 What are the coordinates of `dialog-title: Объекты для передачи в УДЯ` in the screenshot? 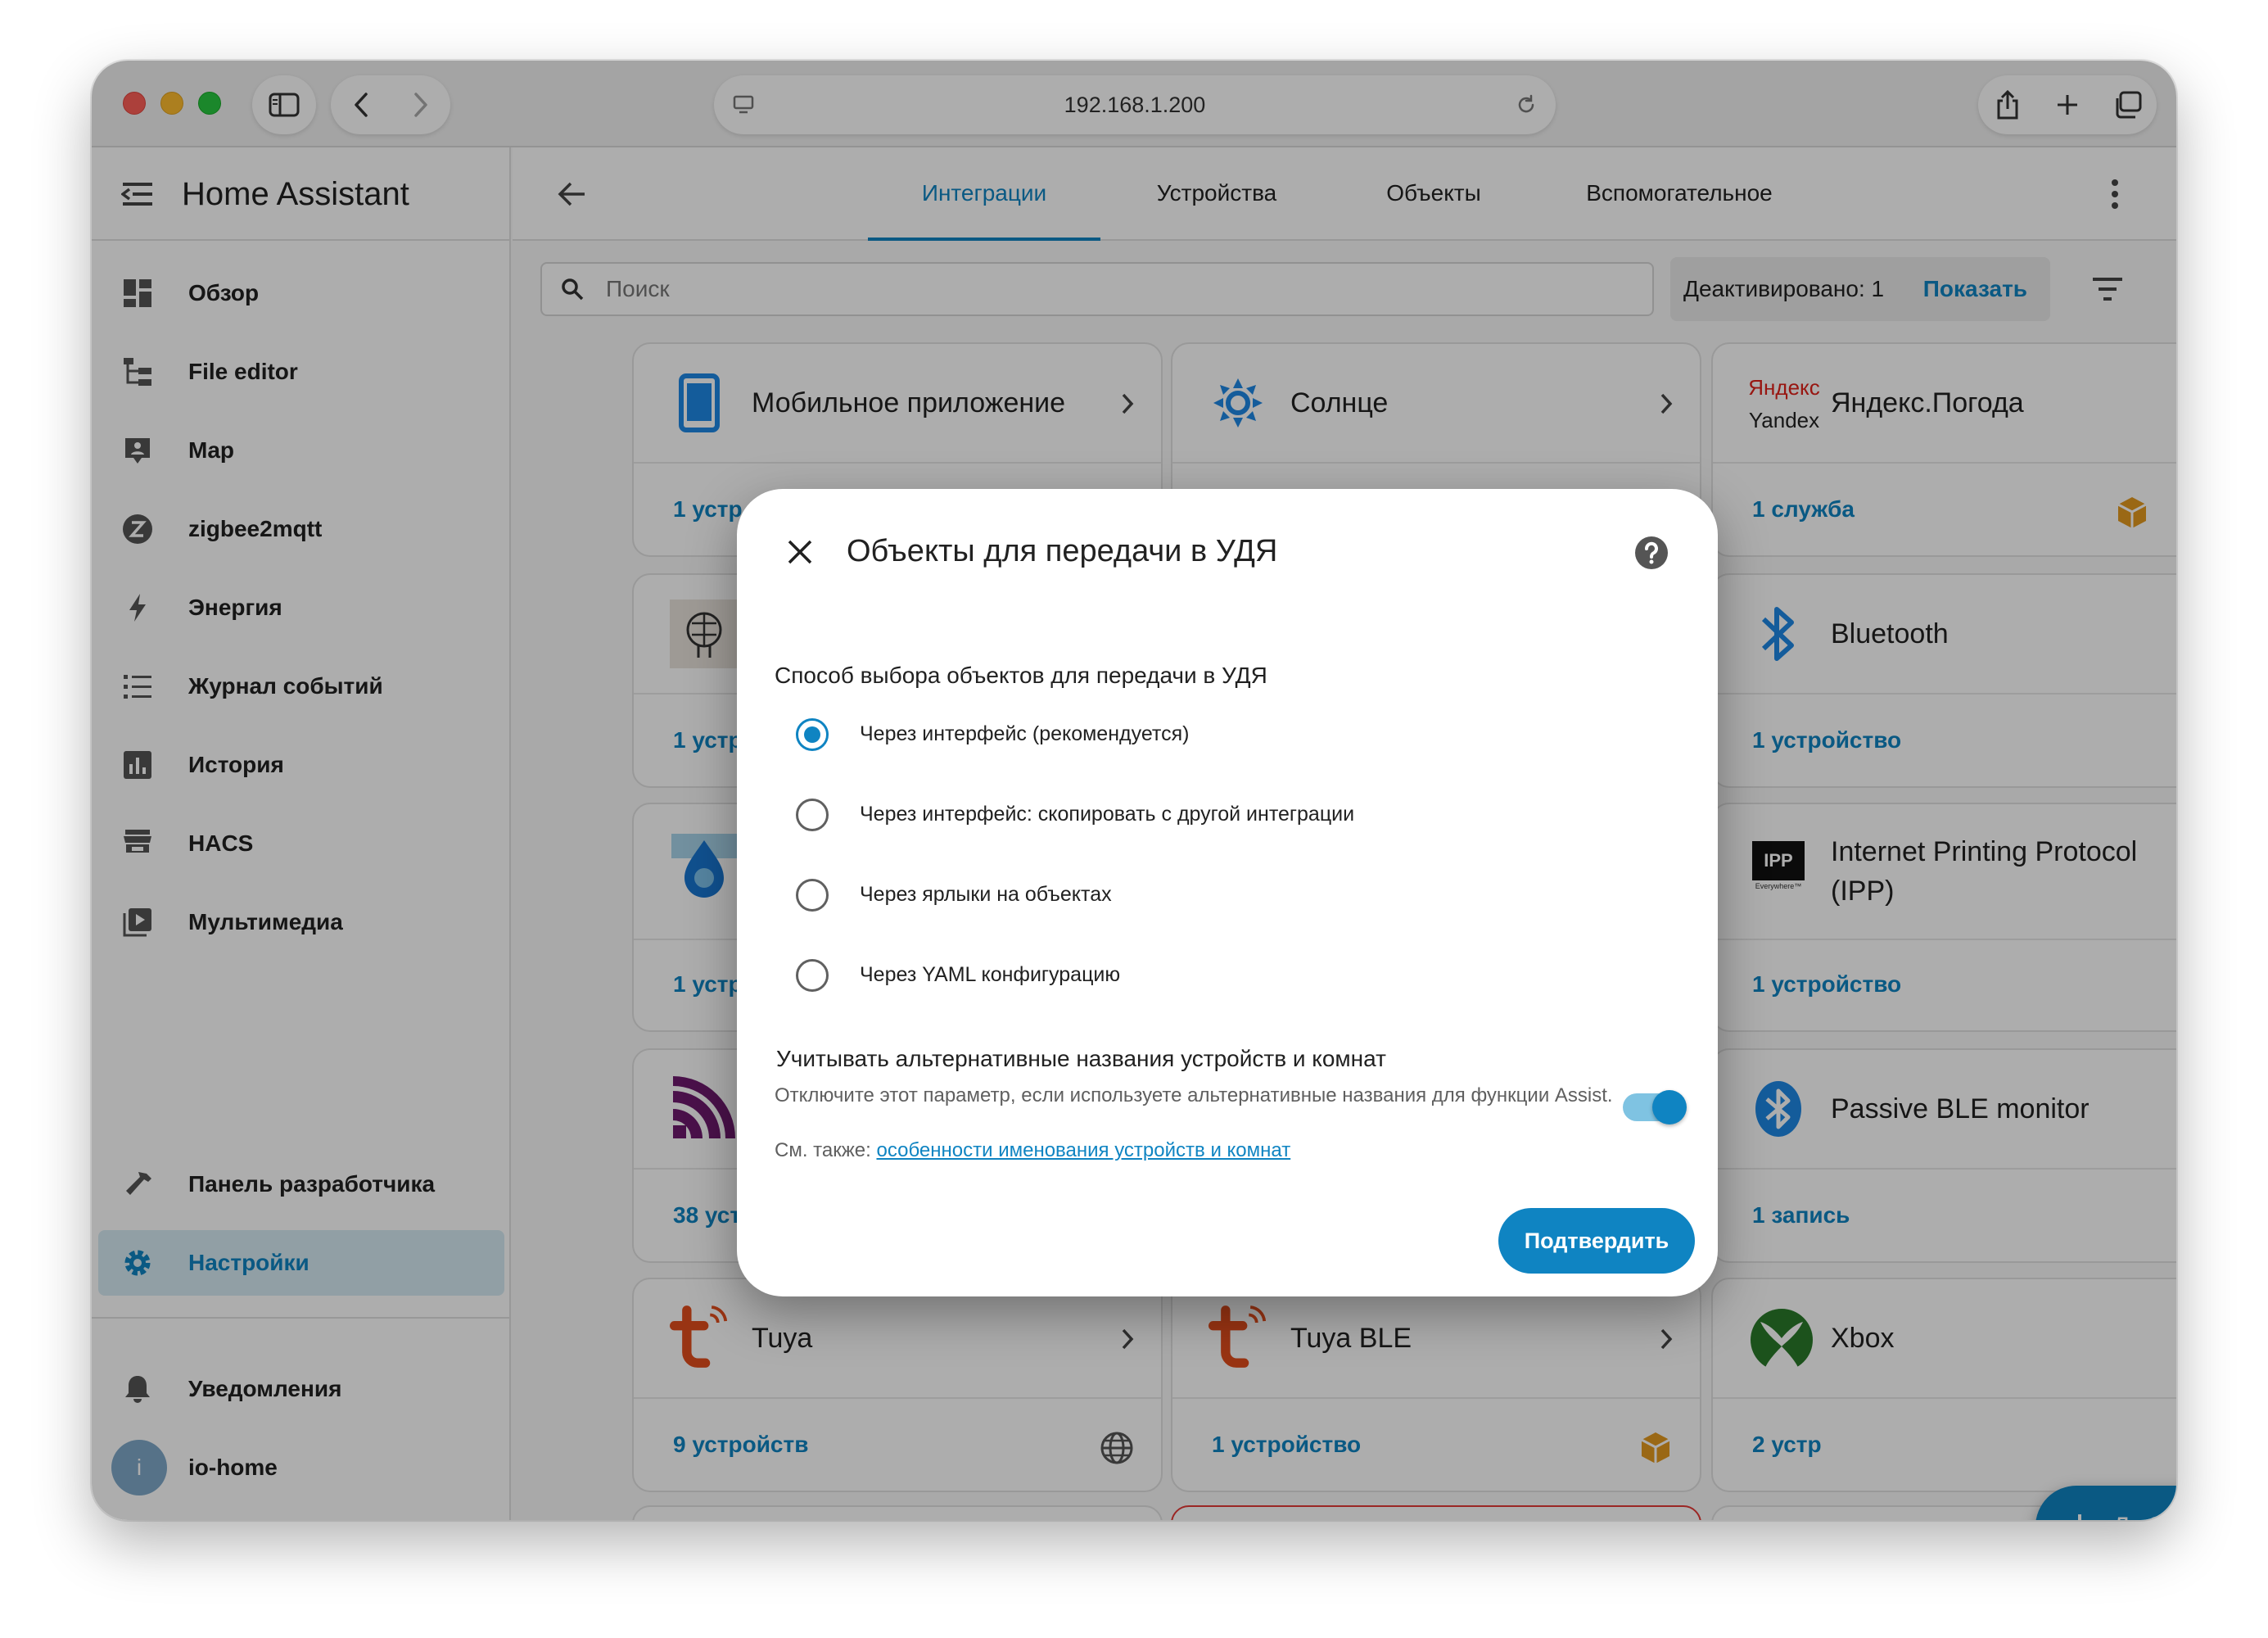 It's located at (1062, 551).